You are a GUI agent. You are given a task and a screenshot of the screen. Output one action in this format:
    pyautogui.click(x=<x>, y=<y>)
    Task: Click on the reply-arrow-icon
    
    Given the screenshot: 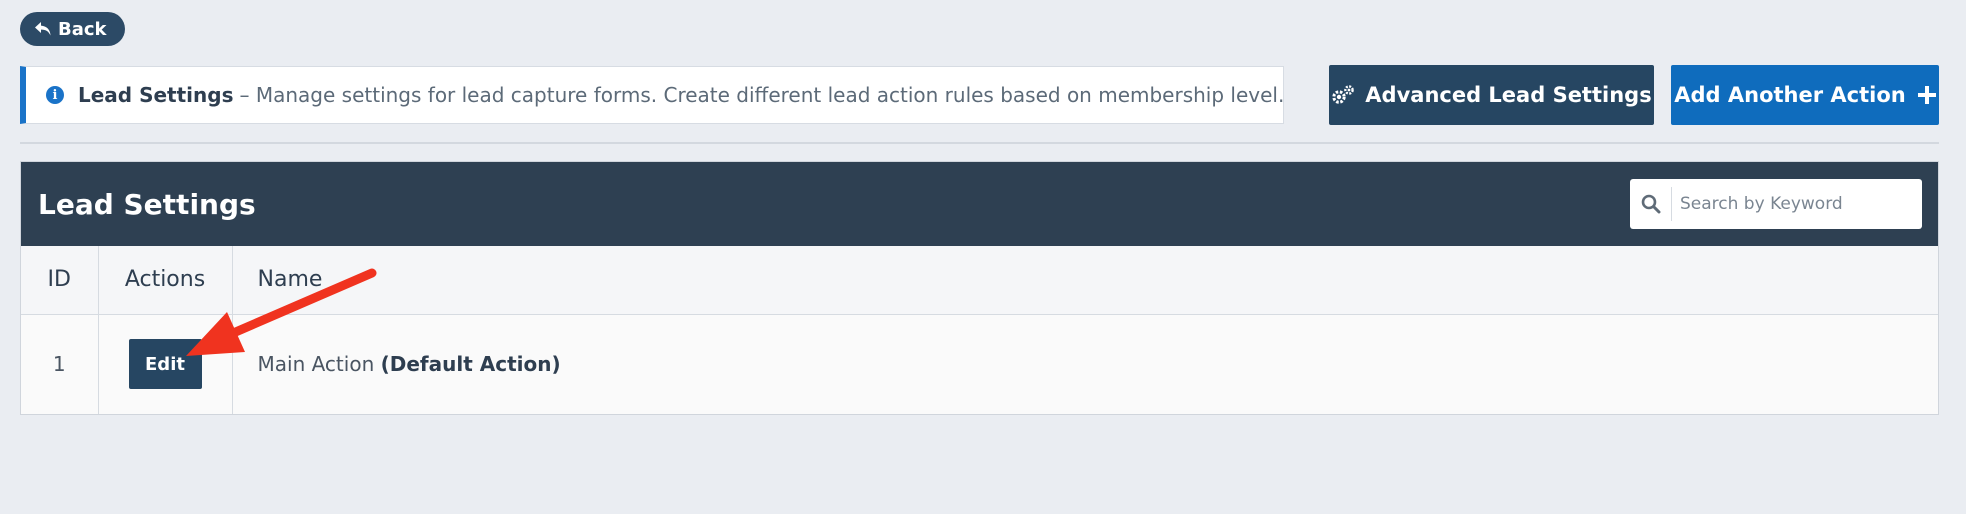 What is the action you would take?
    pyautogui.click(x=43, y=29)
    